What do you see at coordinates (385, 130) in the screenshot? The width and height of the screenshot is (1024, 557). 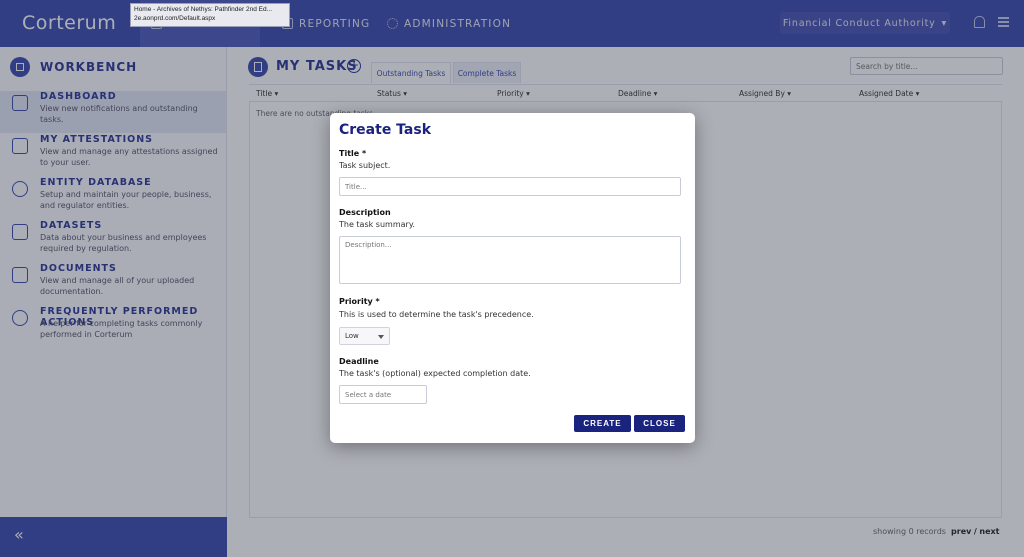 I see `dialog-title: Create Task` at bounding box center [385, 130].